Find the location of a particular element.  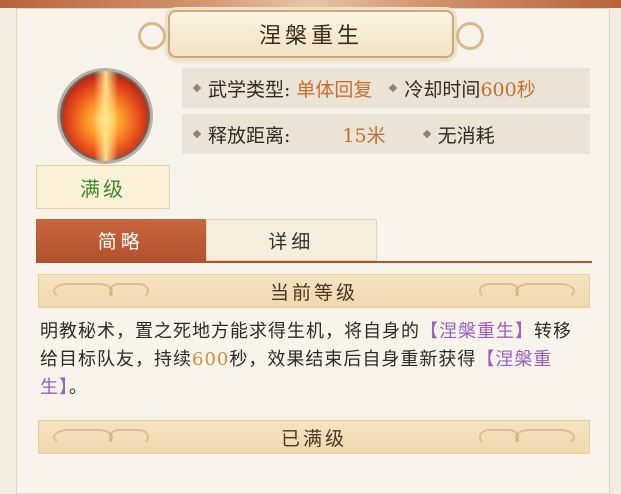

cooldown-value: 600秒 is located at coordinates (508, 89).